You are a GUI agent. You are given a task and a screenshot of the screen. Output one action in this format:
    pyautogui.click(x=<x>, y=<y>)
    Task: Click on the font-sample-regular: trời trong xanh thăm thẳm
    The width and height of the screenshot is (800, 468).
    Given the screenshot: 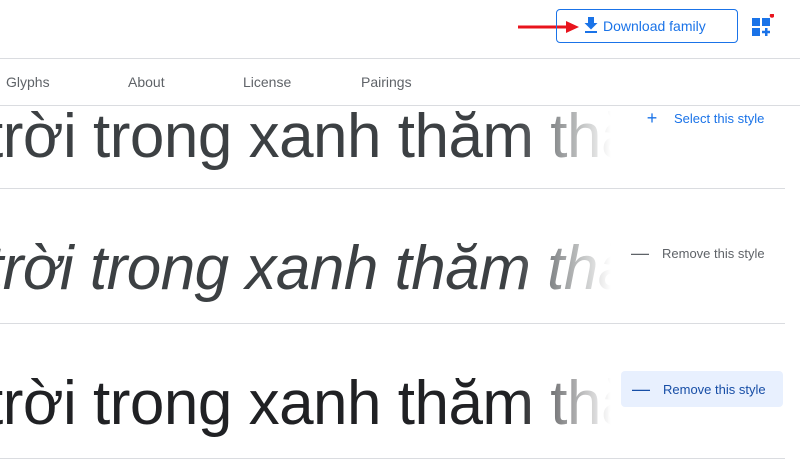 What is the action you would take?
    pyautogui.click(x=343, y=403)
    